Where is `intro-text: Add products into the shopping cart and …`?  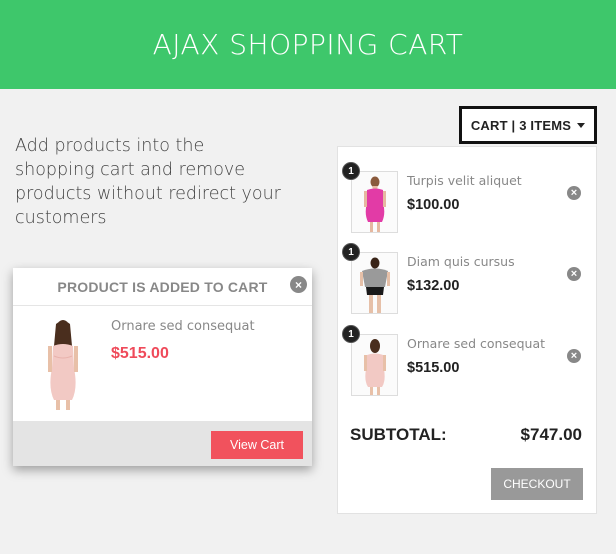 intro-text: Add products into the shopping cart and … is located at coordinates (148, 182).